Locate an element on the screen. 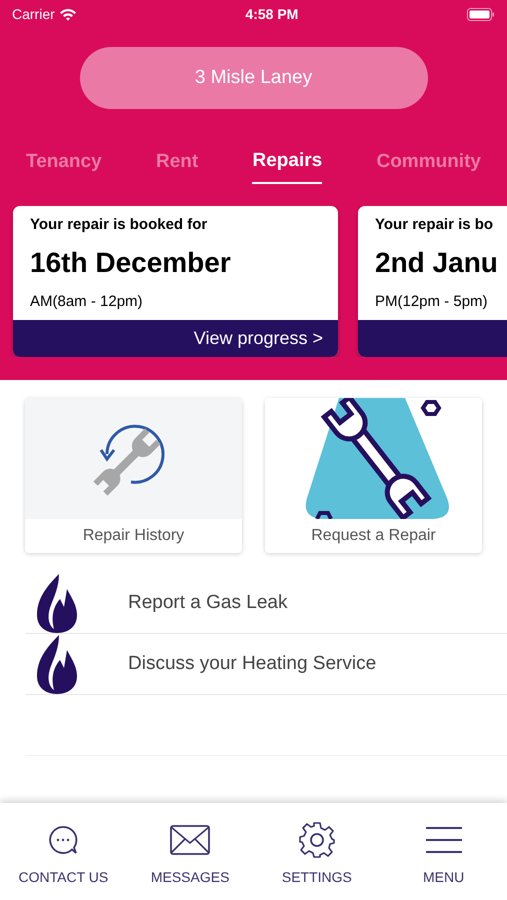  tab: Repairs is located at coordinates (287, 165).